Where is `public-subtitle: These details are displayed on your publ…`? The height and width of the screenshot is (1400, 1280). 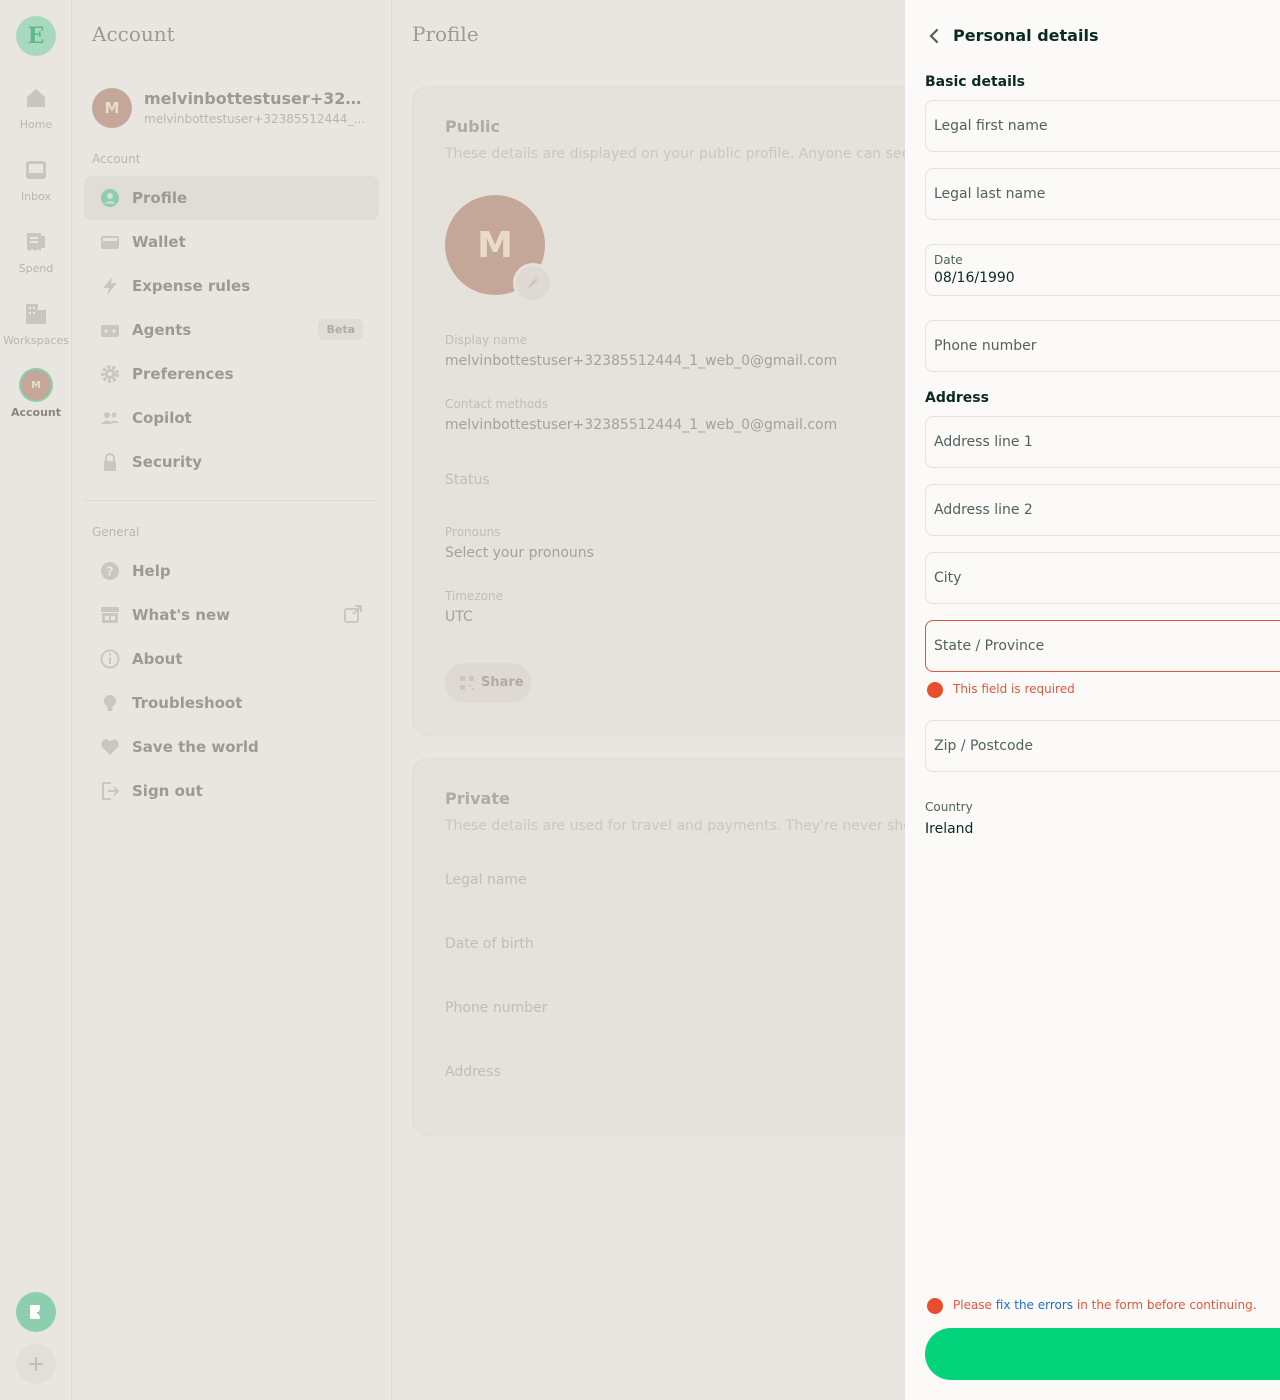 public-subtitle: These details are displayed on your publ… is located at coordinates (700, 154).